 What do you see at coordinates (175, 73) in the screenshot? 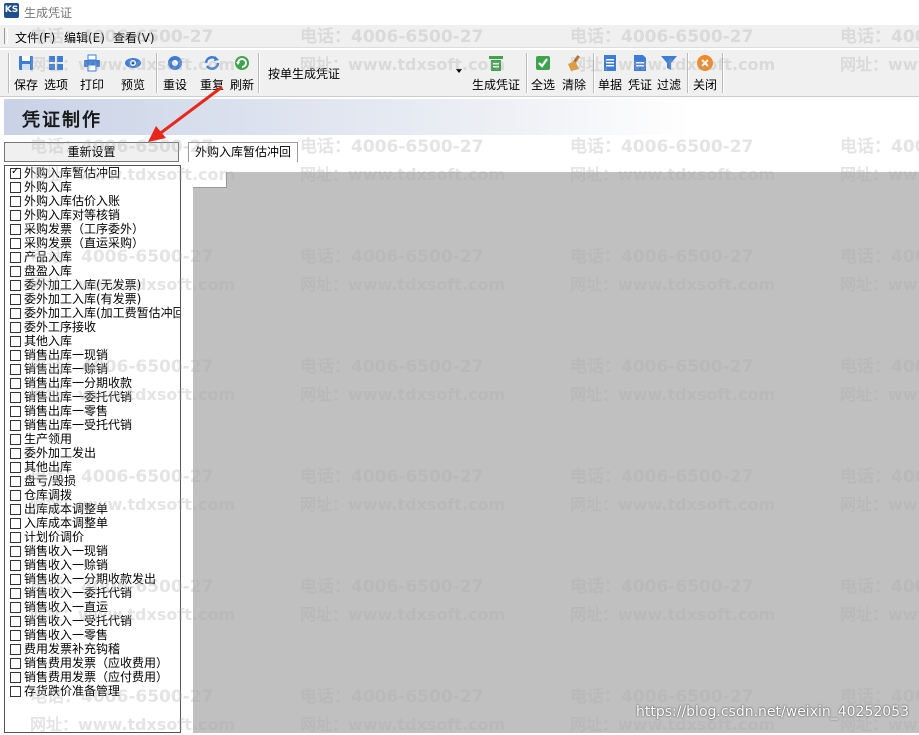
I see `reset-toolbar-button: 重设` at bounding box center [175, 73].